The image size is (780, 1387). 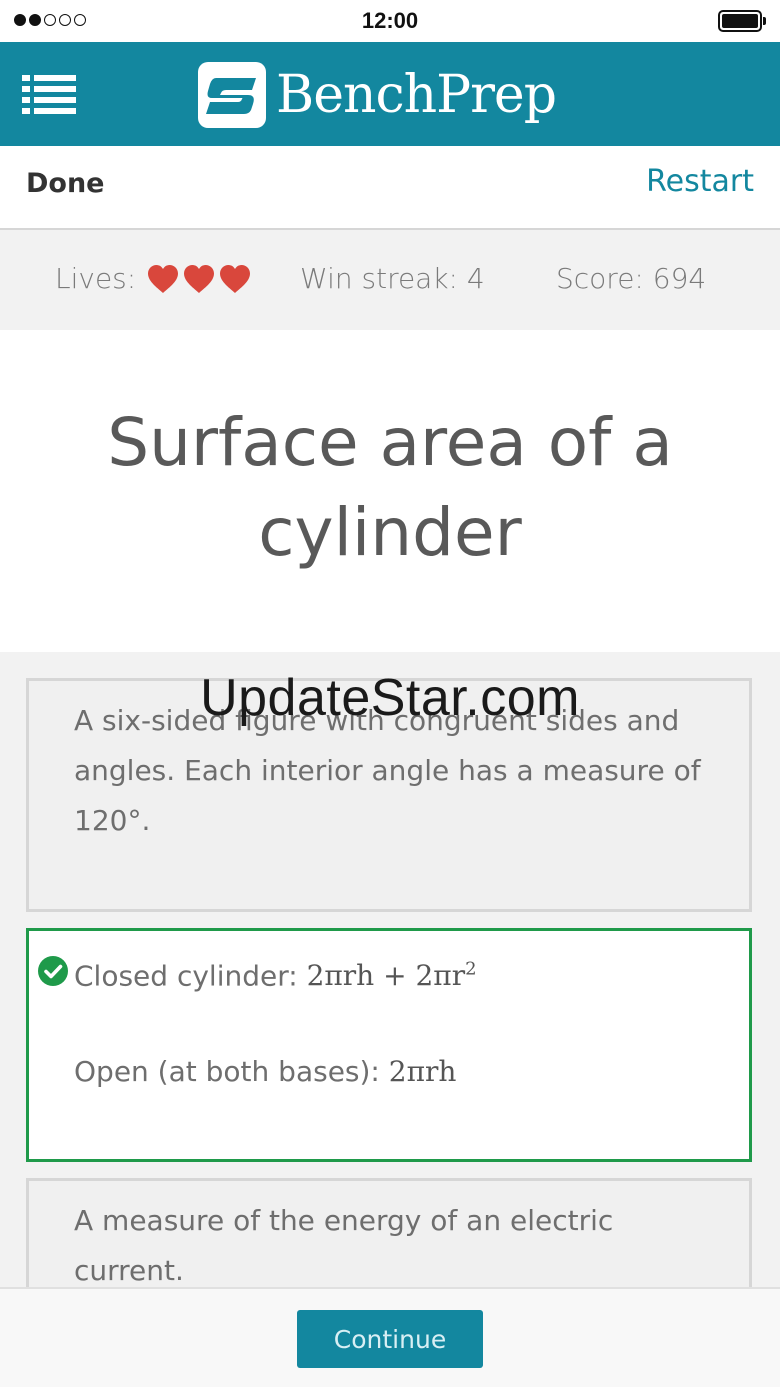 I want to click on menu-icon, so click(x=49, y=95).